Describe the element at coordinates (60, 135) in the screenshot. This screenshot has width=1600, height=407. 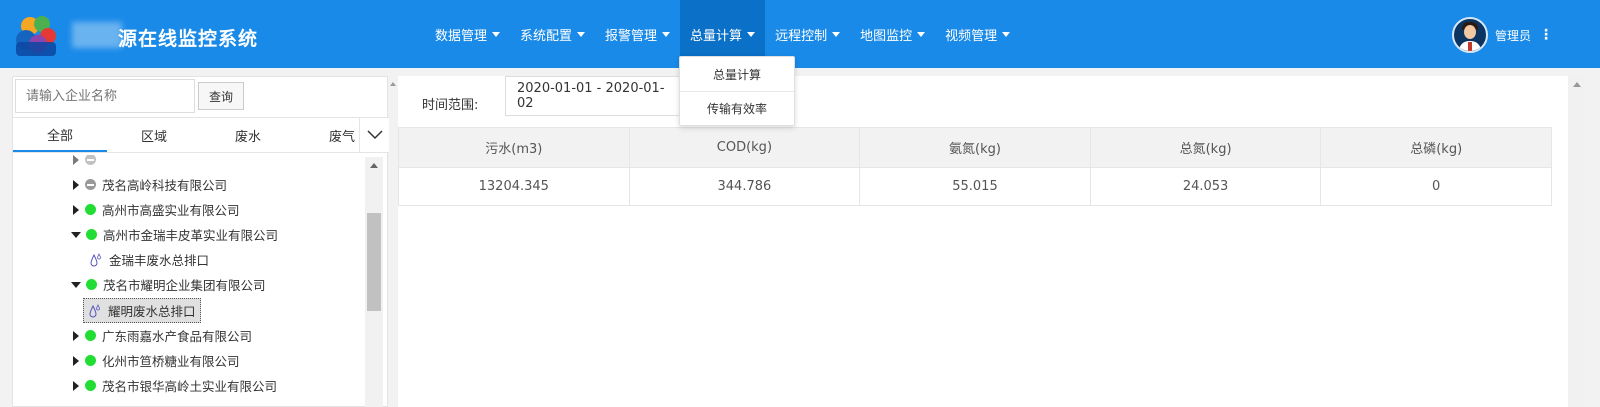
I see `tab-all: 全部` at that location.